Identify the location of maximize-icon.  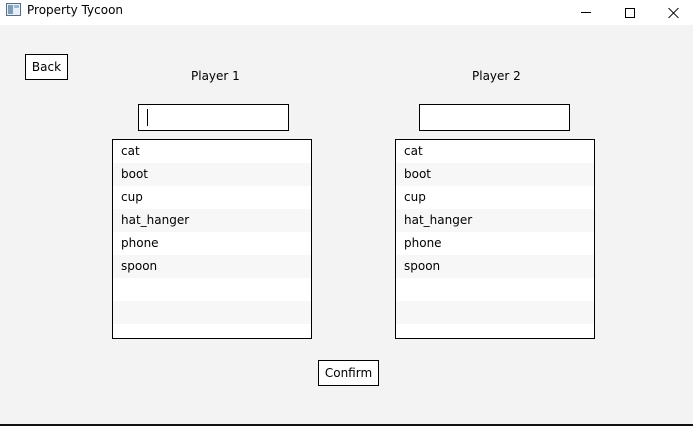
(630, 12).